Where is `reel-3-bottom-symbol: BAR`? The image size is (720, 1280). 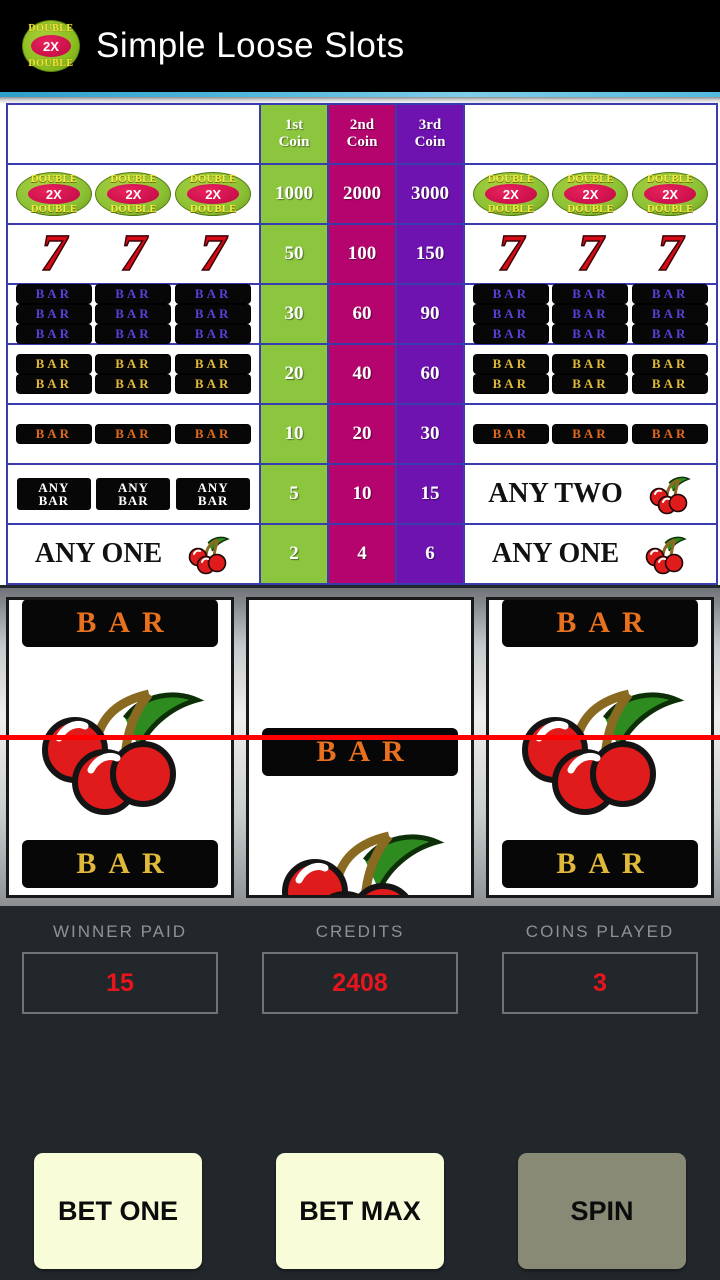 reel-3-bottom-symbol: BAR is located at coordinates (600, 864).